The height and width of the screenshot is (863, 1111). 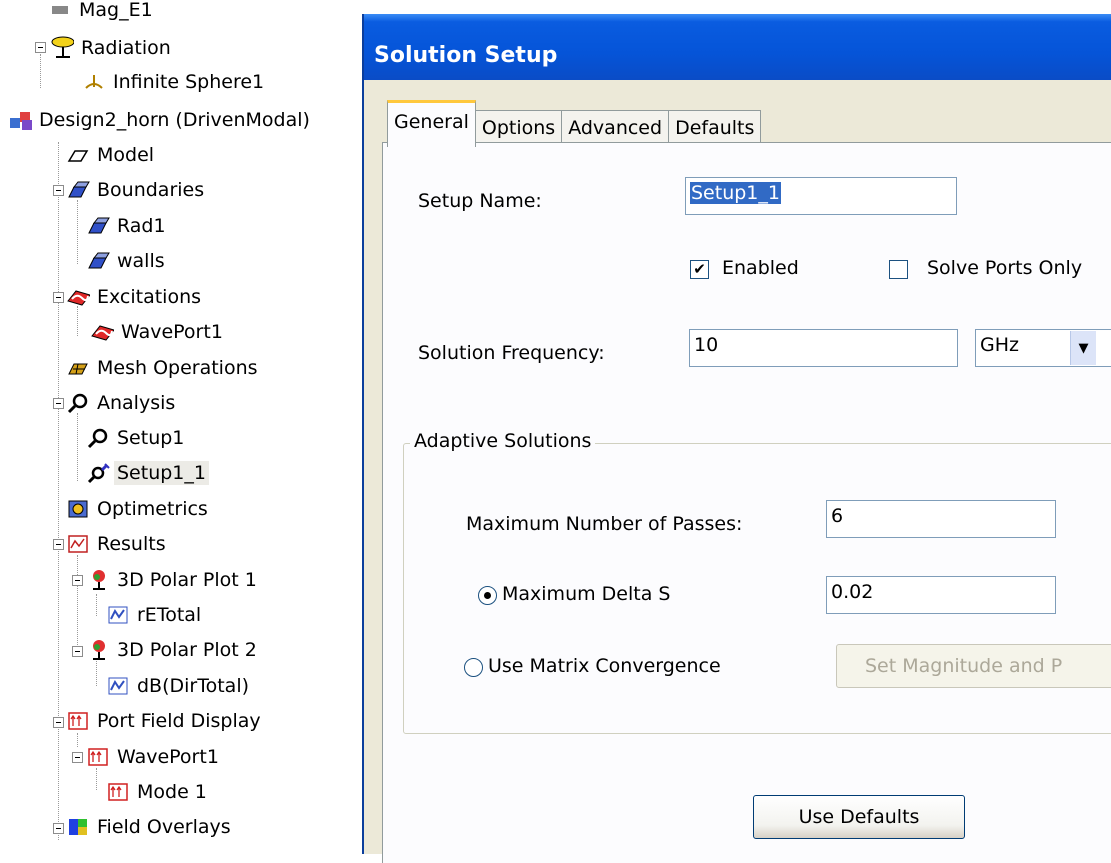 What do you see at coordinates (715, 127) in the screenshot?
I see `tab-defaults: Defaults` at bounding box center [715, 127].